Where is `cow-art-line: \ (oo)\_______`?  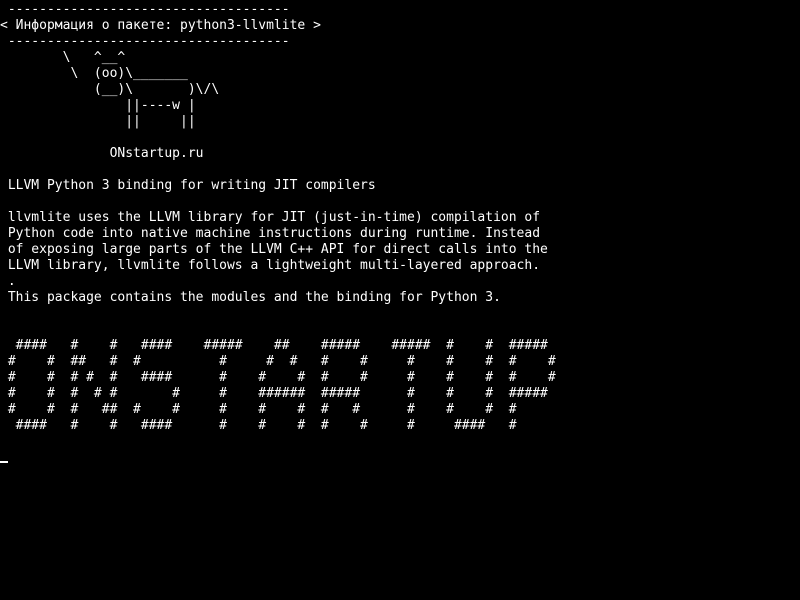 cow-art-line: \ (oo)\_______ is located at coordinates (94, 73).